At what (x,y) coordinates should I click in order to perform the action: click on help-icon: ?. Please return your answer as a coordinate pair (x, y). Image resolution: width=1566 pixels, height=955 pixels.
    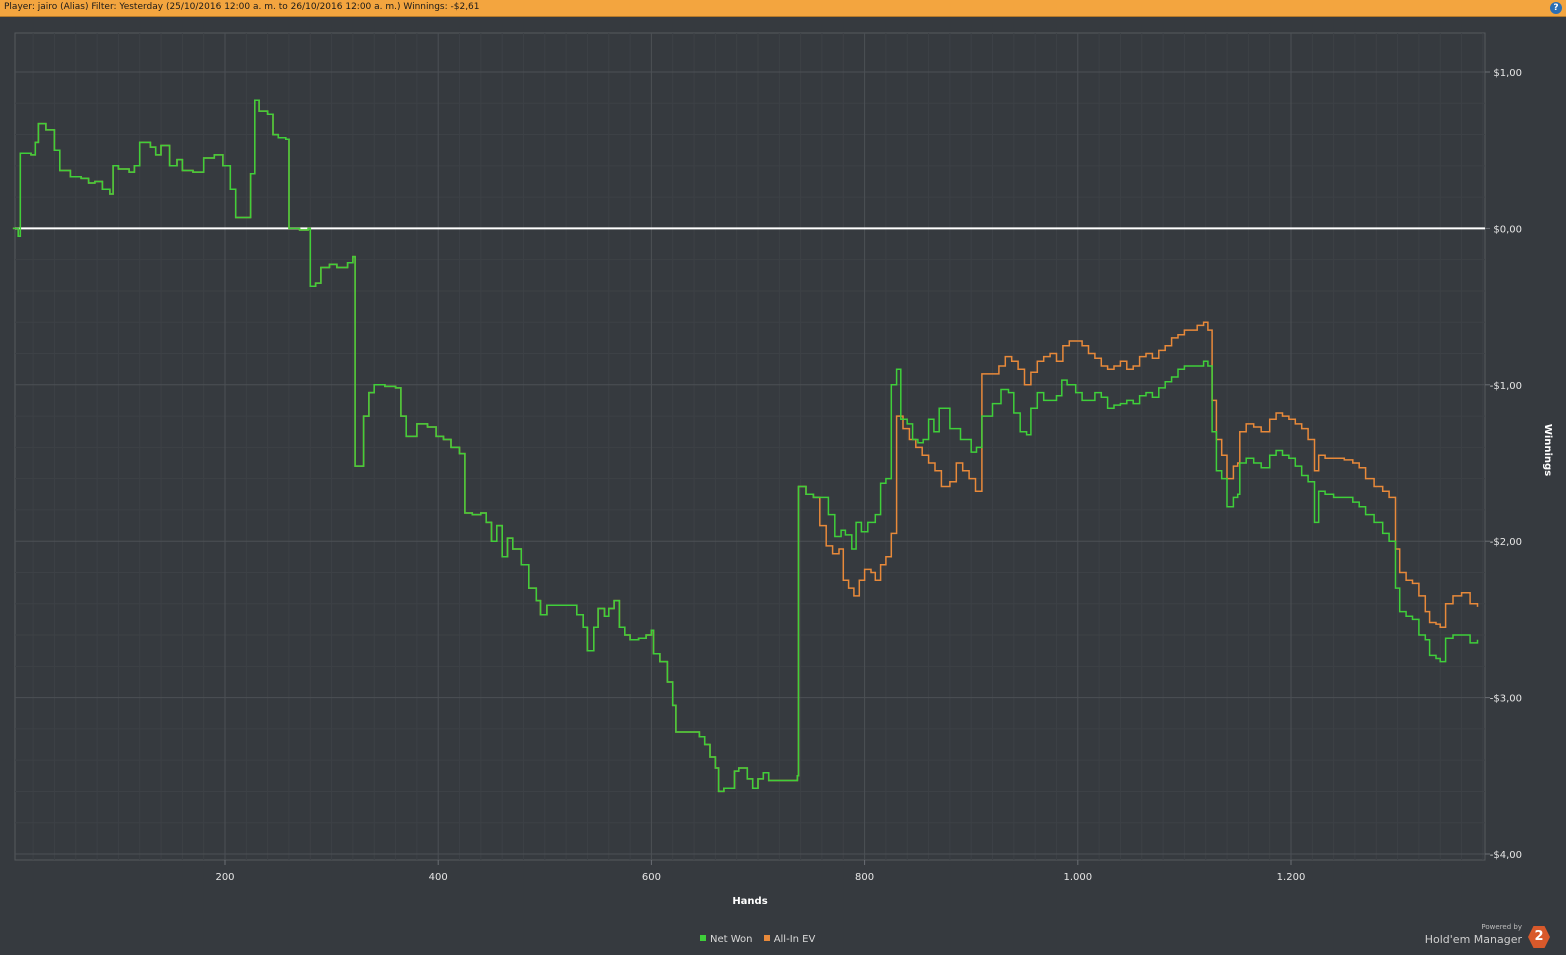
    Looking at the image, I should click on (1556, 8).